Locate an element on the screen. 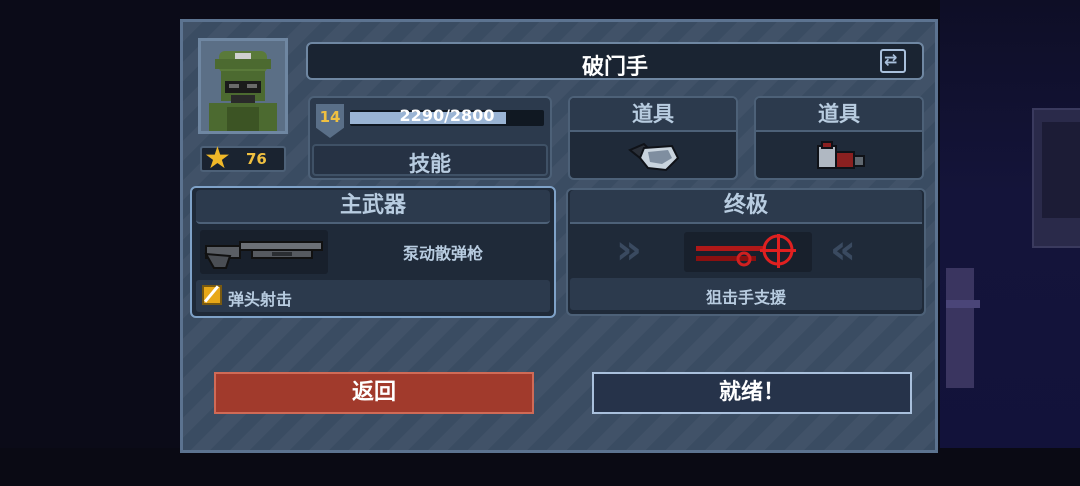 This screenshot has height=486, width=1080. ultimate-name: 狙击手支援 is located at coordinates (745, 297).